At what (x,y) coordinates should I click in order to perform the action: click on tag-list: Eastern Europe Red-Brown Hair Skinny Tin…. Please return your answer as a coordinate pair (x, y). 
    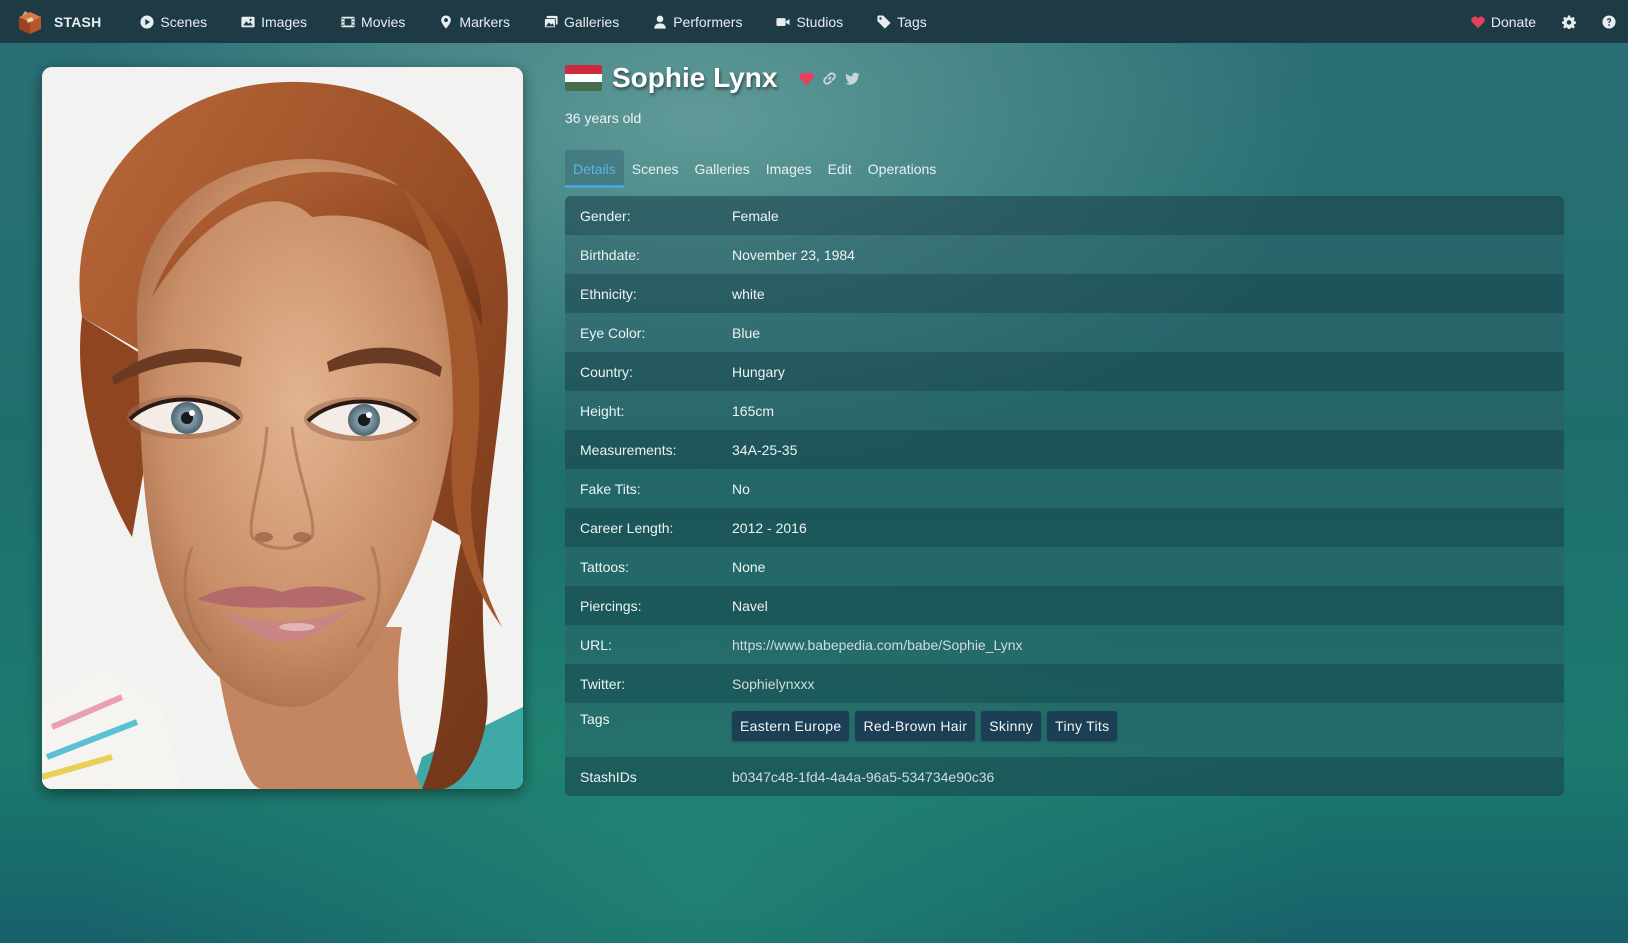
    Looking at the image, I should click on (927, 726).